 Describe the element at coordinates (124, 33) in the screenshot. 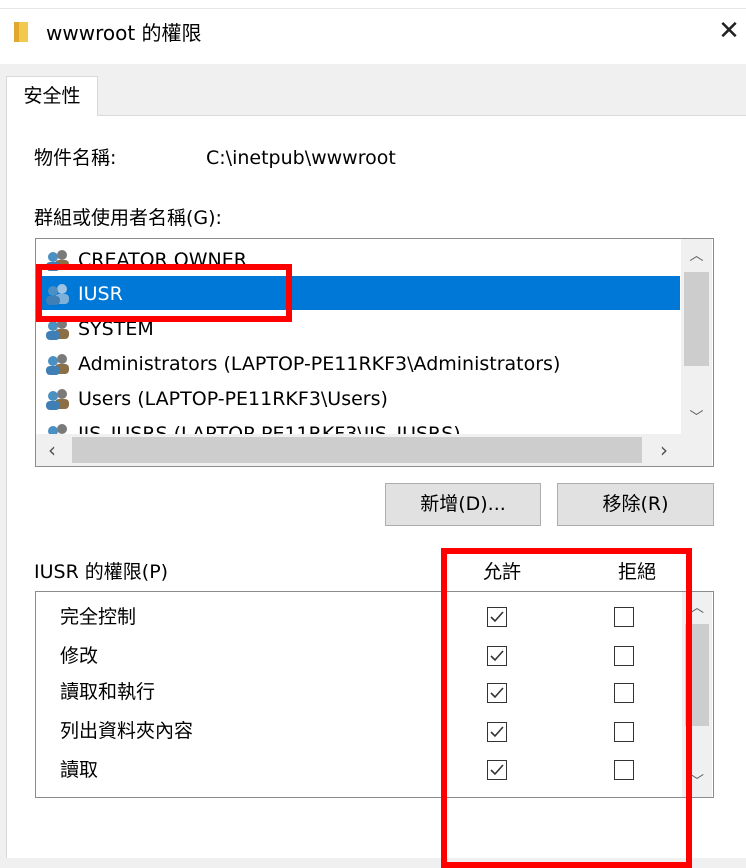

I see `window-title: wwwroot 的權限` at that location.